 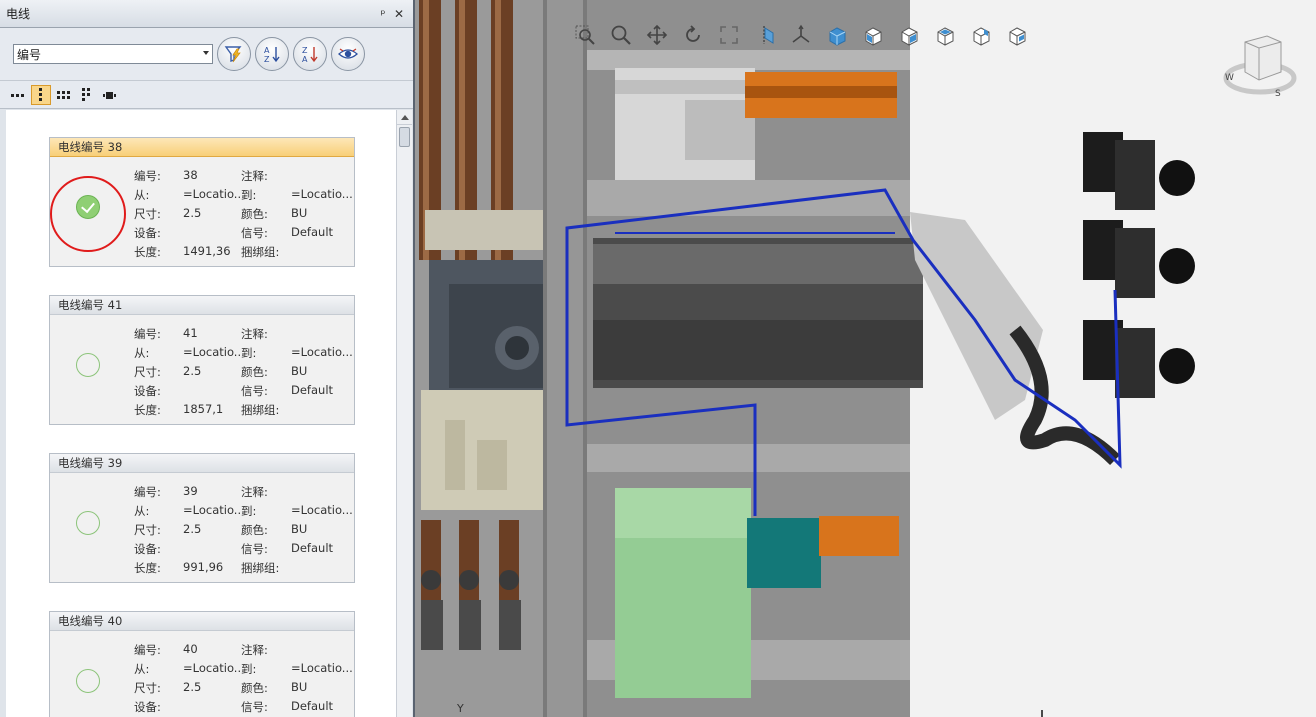 What do you see at coordinates (305, 59) in the screenshot?
I see `svg-text: A` at bounding box center [305, 59].